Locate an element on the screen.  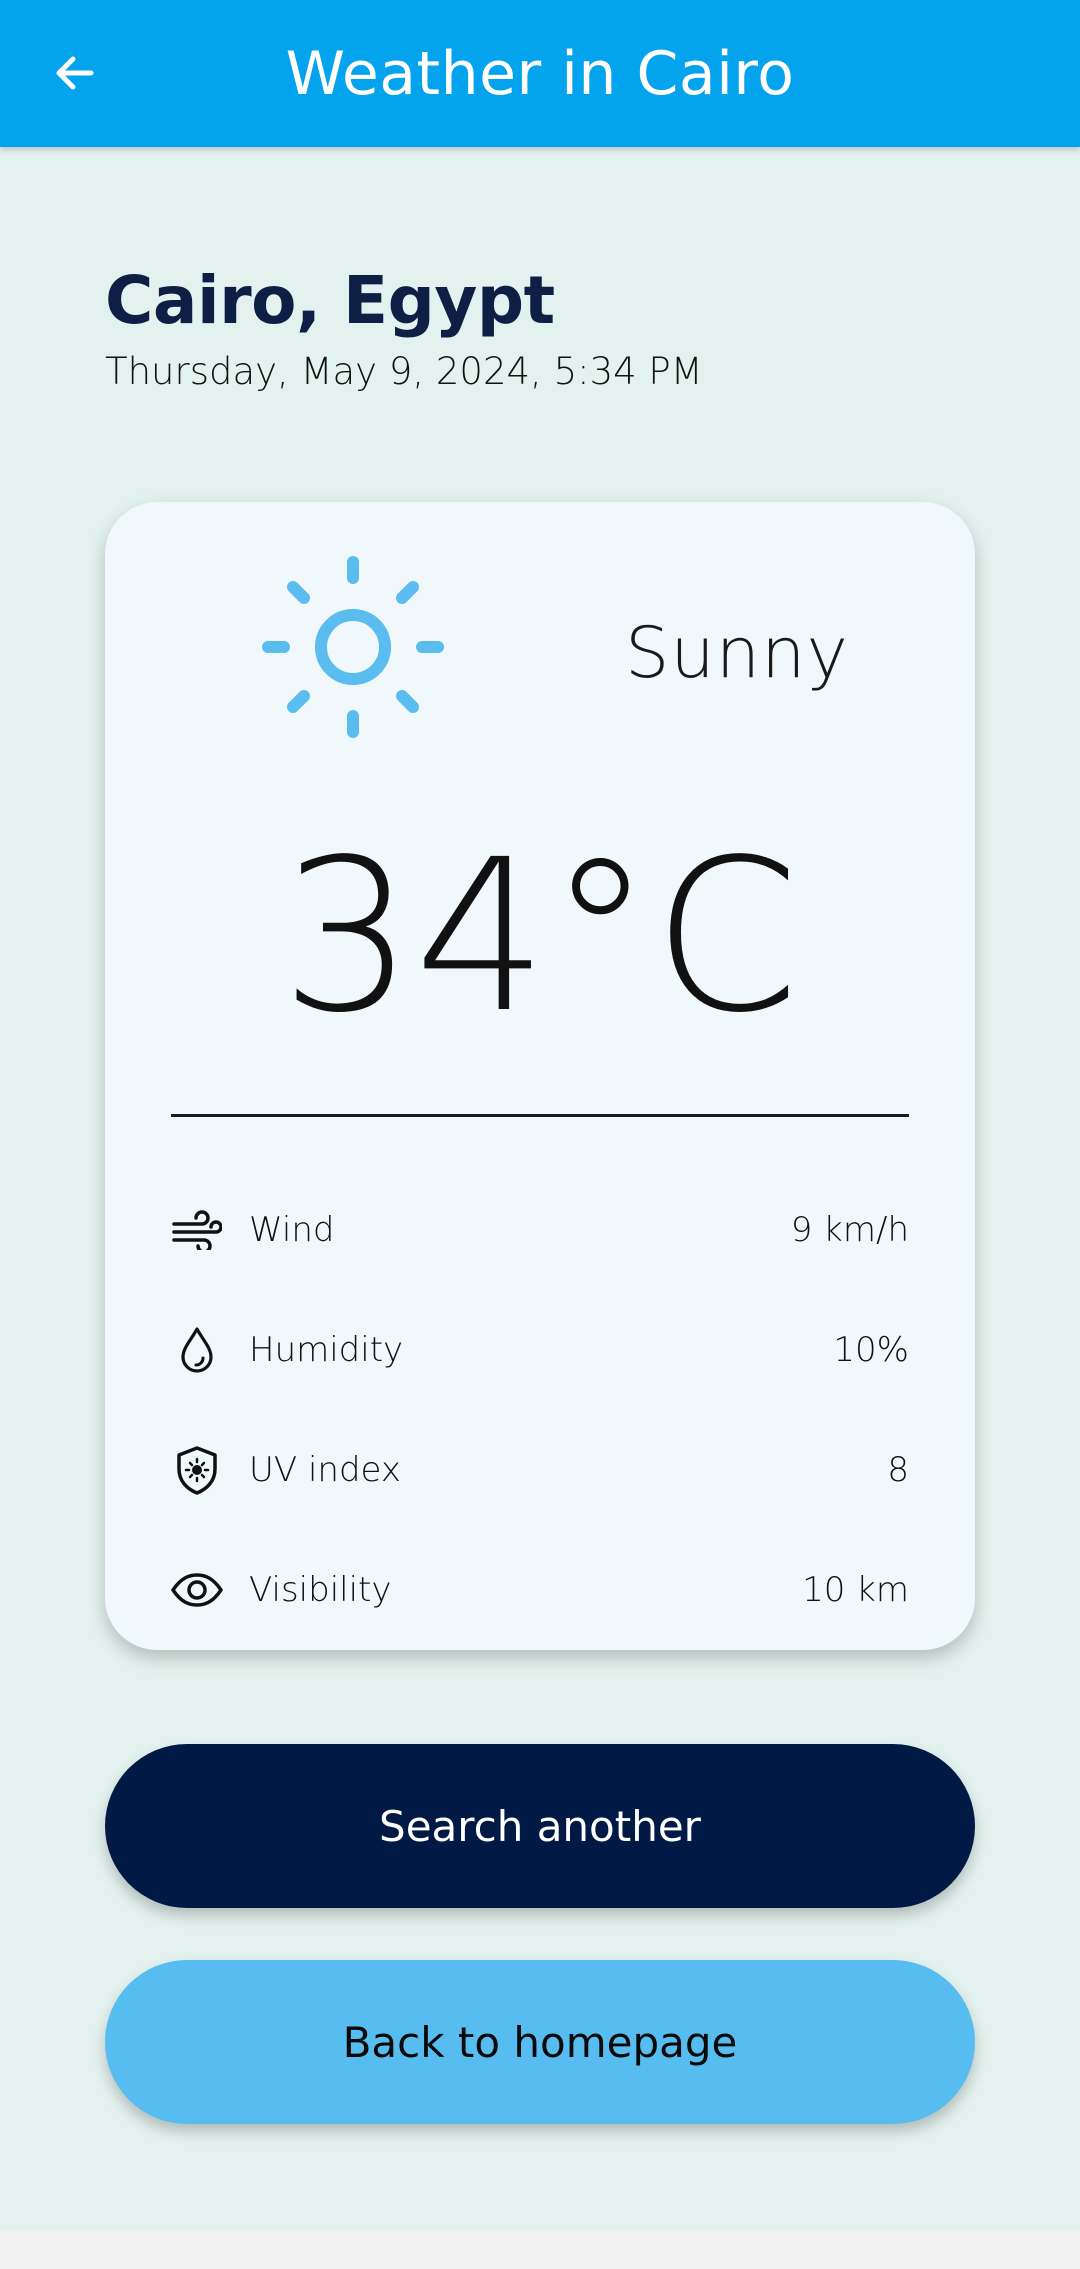
detail-value: 8 is located at coordinates (898, 1470).